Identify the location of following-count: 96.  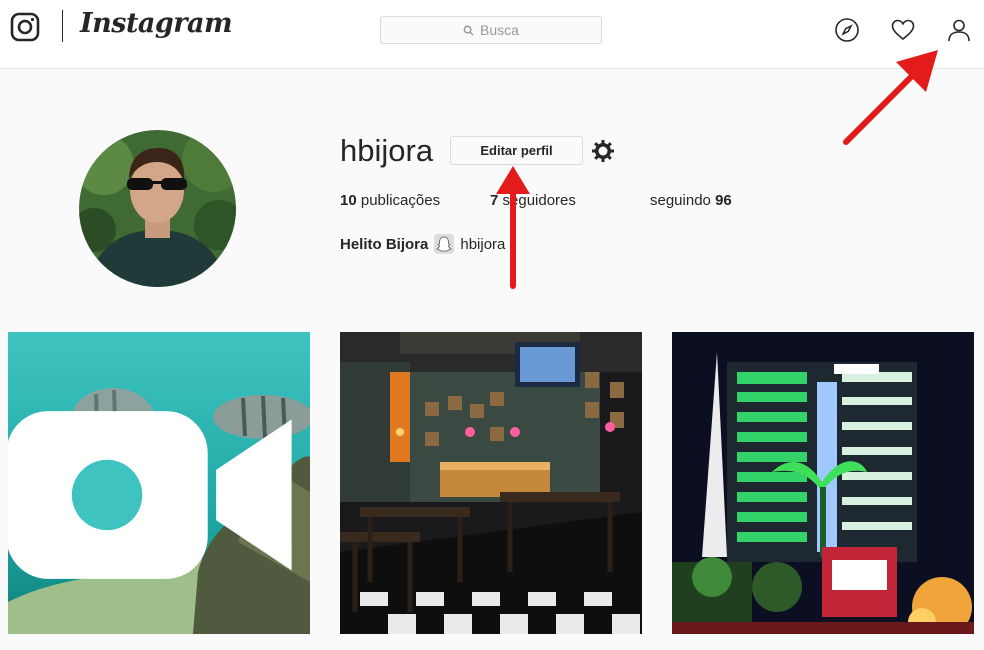
(723, 200).